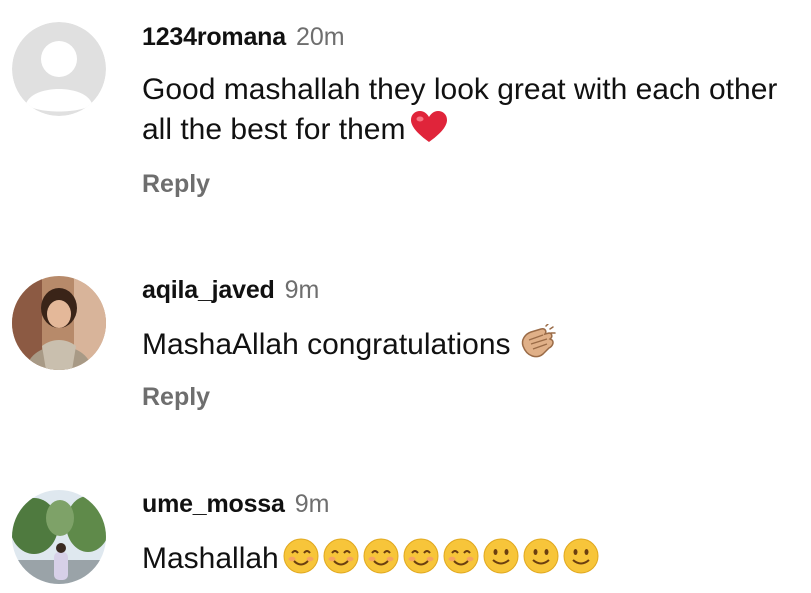 The width and height of the screenshot is (811, 593). I want to click on comment-text: Mashallah, so click(470, 558).